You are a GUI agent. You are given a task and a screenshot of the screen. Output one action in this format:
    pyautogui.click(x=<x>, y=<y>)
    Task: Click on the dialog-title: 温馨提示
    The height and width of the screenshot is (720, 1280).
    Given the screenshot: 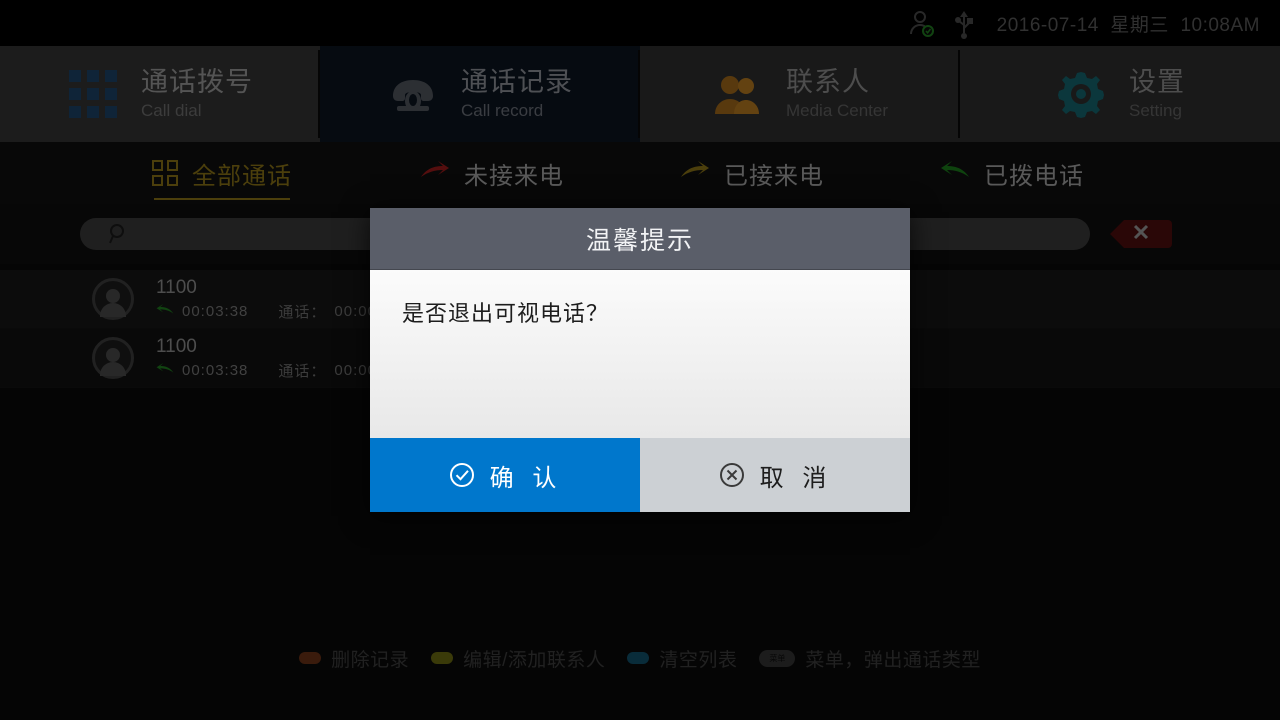 What is the action you would take?
    pyautogui.click(x=639, y=240)
    